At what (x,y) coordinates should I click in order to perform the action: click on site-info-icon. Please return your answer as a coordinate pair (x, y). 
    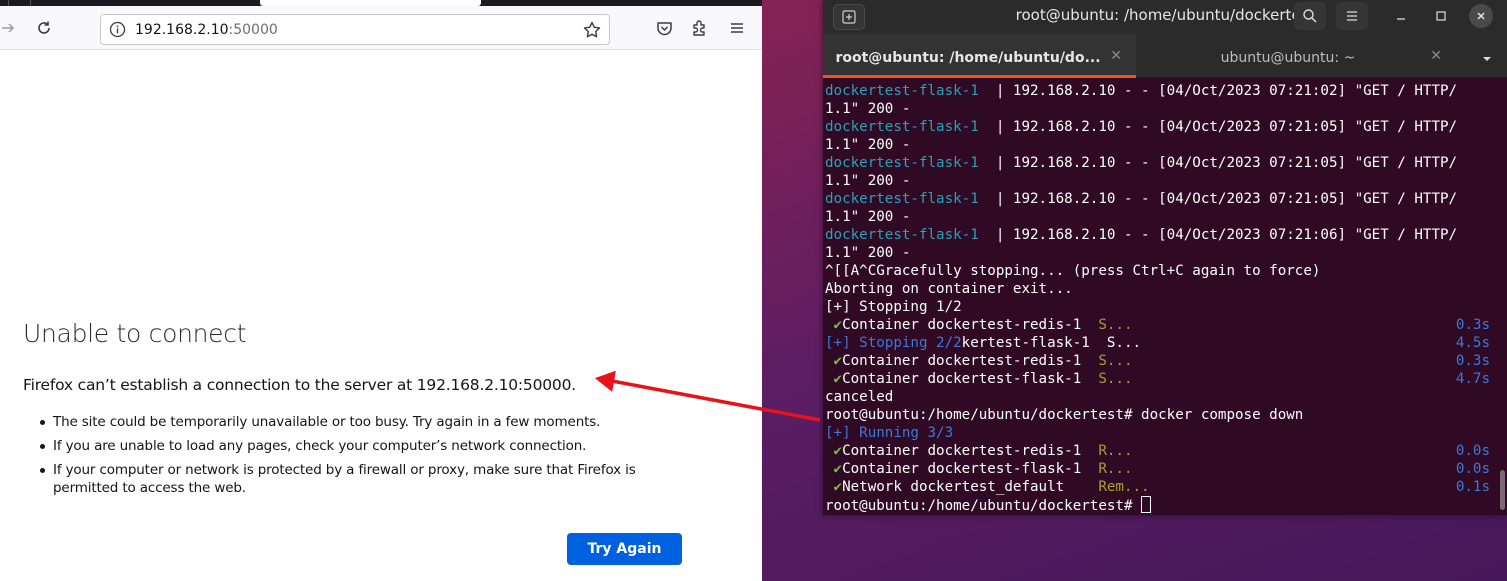
    Looking at the image, I should click on (117, 29).